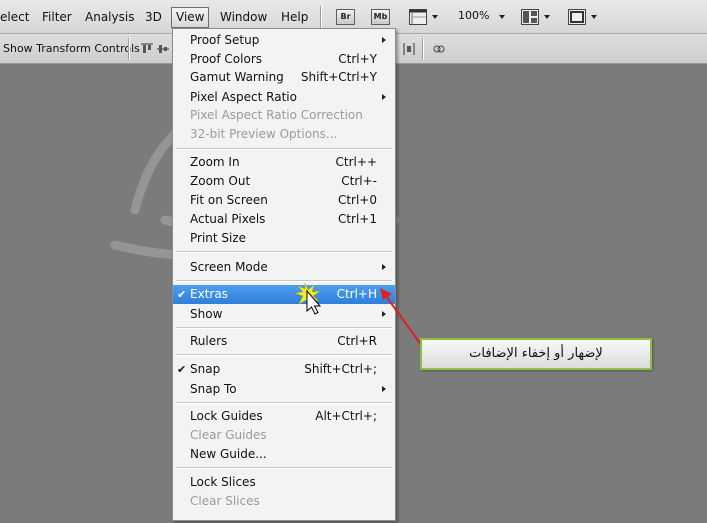 The height and width of the screenshot is (523, 707). I want to click on menu-item-proof-colors: Proof Colors Ctrl+Y, so click(284, 59).